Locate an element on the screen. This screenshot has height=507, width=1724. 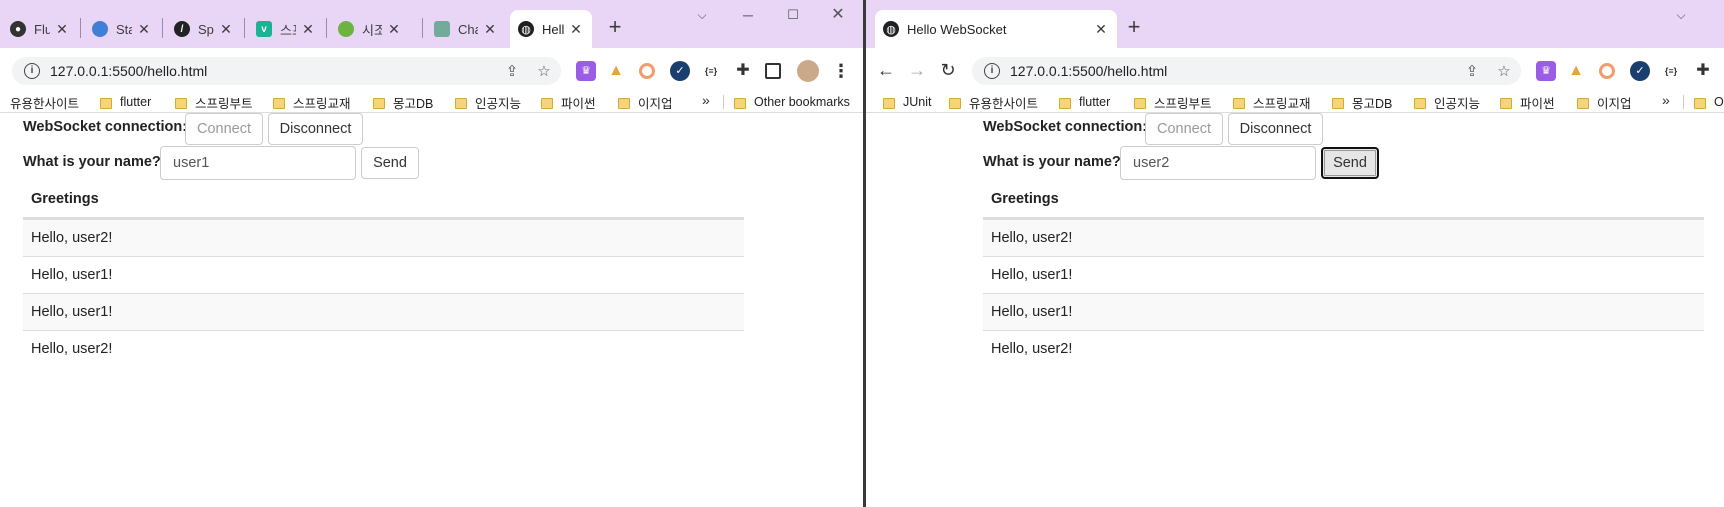
side-panel-icon is located at coordinates (773, 71).